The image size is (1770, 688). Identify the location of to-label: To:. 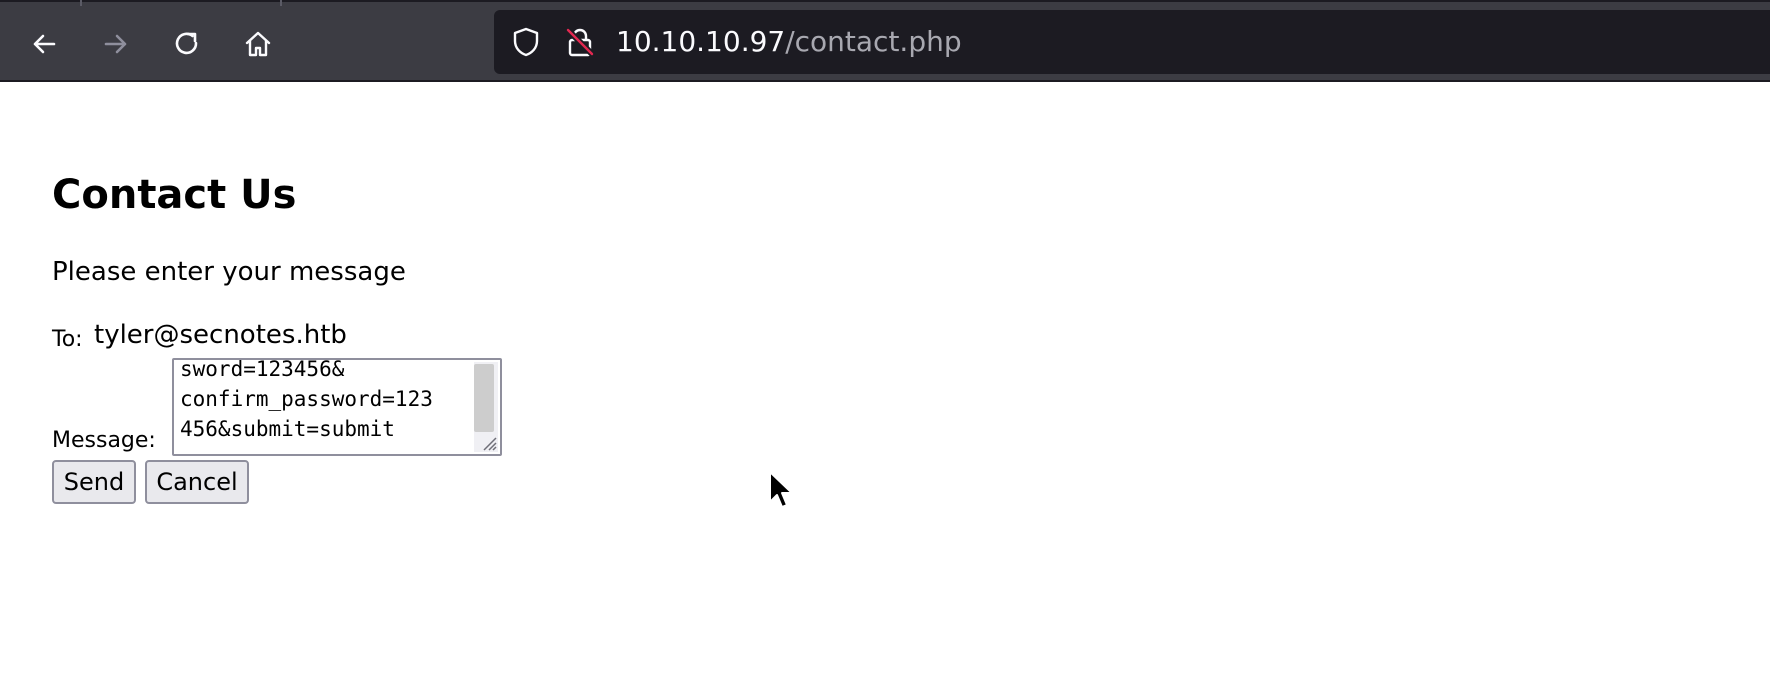
(67, 339).